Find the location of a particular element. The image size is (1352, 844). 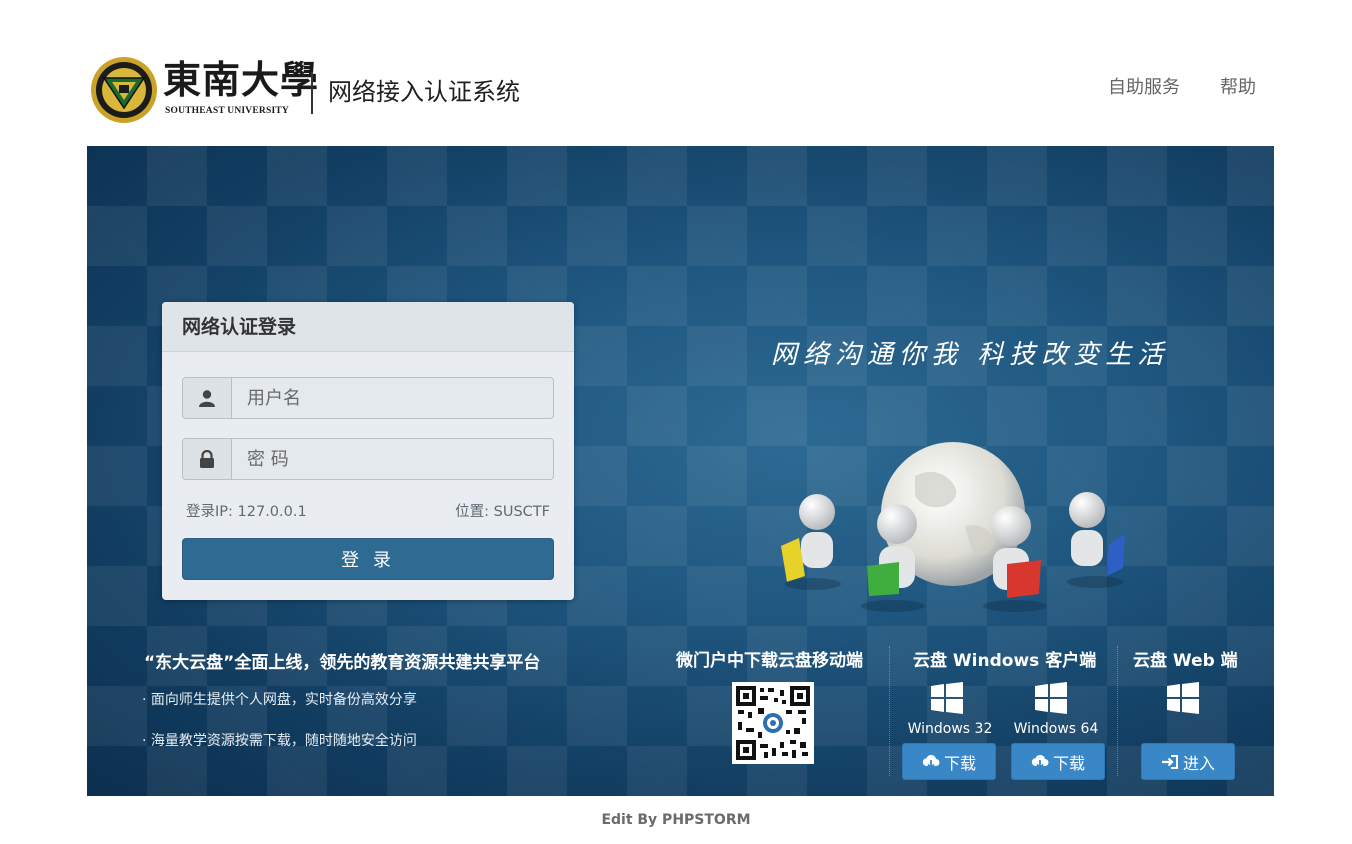

system-title: 网络接入认证系统 is located at coordinates (424, 92).